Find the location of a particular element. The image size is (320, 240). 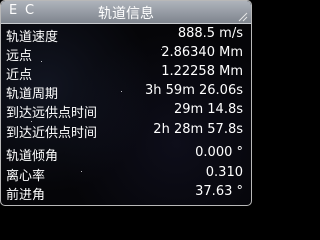

apoapsis-row: 远点 2.86340 Mm is located at coordinates (126, 54).